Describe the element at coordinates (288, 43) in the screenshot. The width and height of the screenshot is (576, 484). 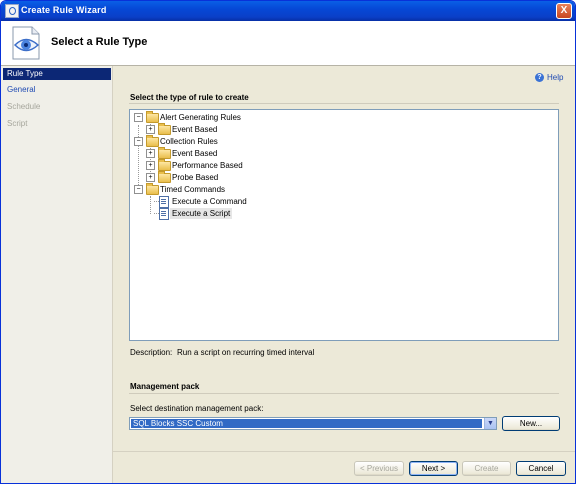
I see `wizard-header: Select a Rule Type` at that location.